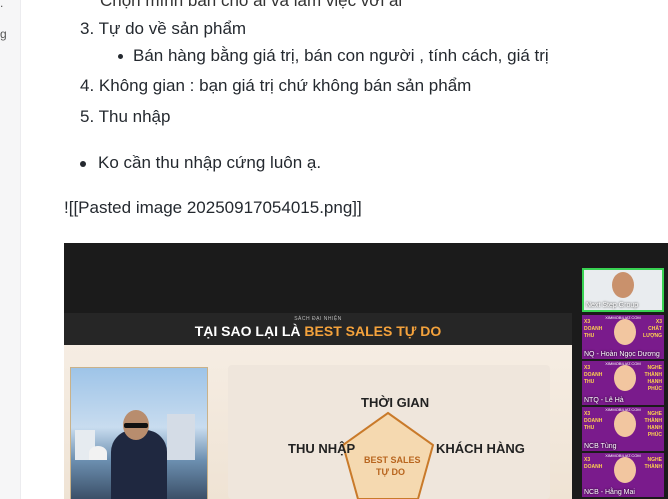  What do you see at coordinates (125, 116) in the screenshot?
I see `list-item-5: 5. Thu nhập` at bounding box center [125, 116].